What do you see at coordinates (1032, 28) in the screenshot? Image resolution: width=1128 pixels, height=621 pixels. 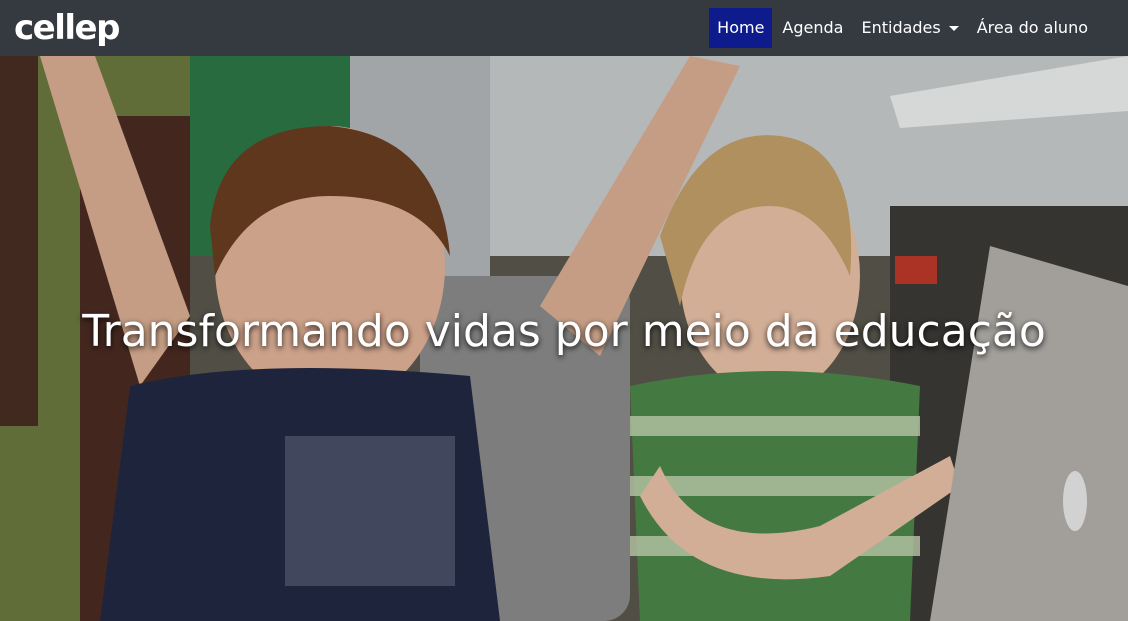 I see `nav-item-area-do-aluno: Área do aluno` at bounding box center [1032, 28].